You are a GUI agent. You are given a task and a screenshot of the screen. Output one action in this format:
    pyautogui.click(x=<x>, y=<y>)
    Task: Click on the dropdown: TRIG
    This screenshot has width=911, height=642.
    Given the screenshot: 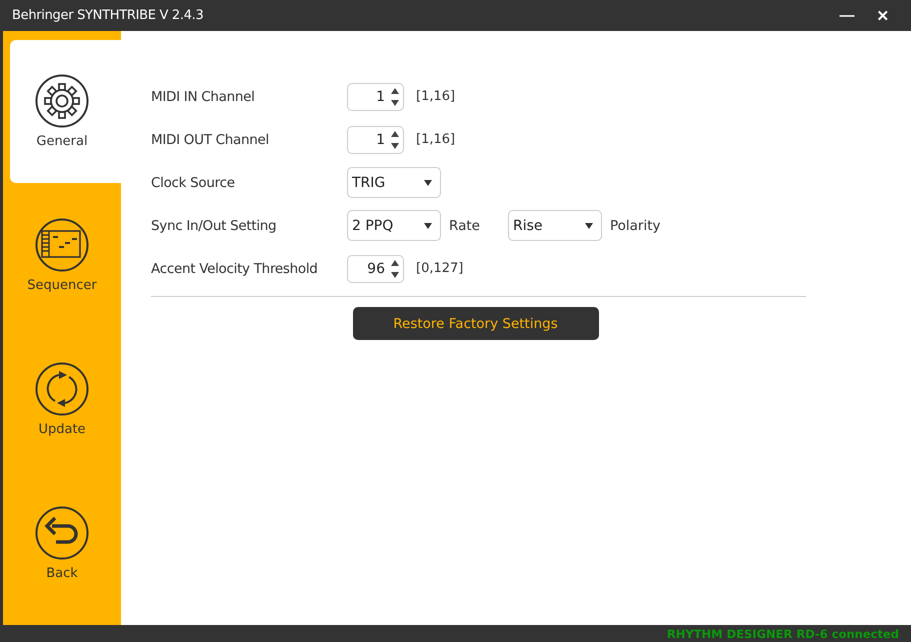 What is the action you would take?
    pyautogui.click(x=394, y=182)
    